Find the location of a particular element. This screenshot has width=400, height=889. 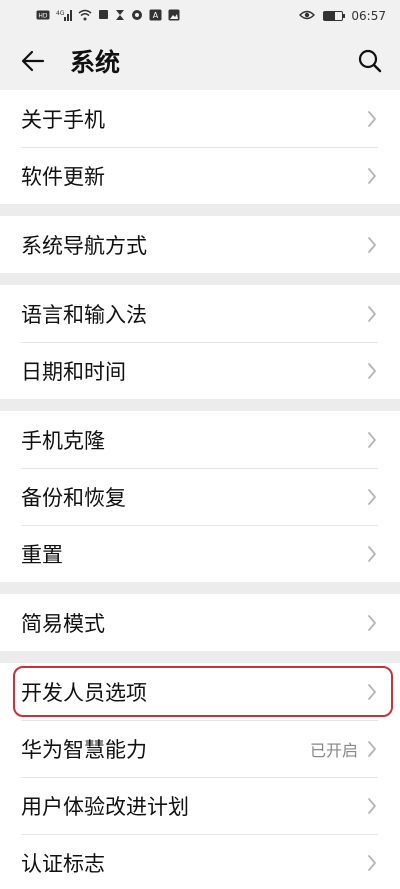

back-button is located at coordinates (33, 61).